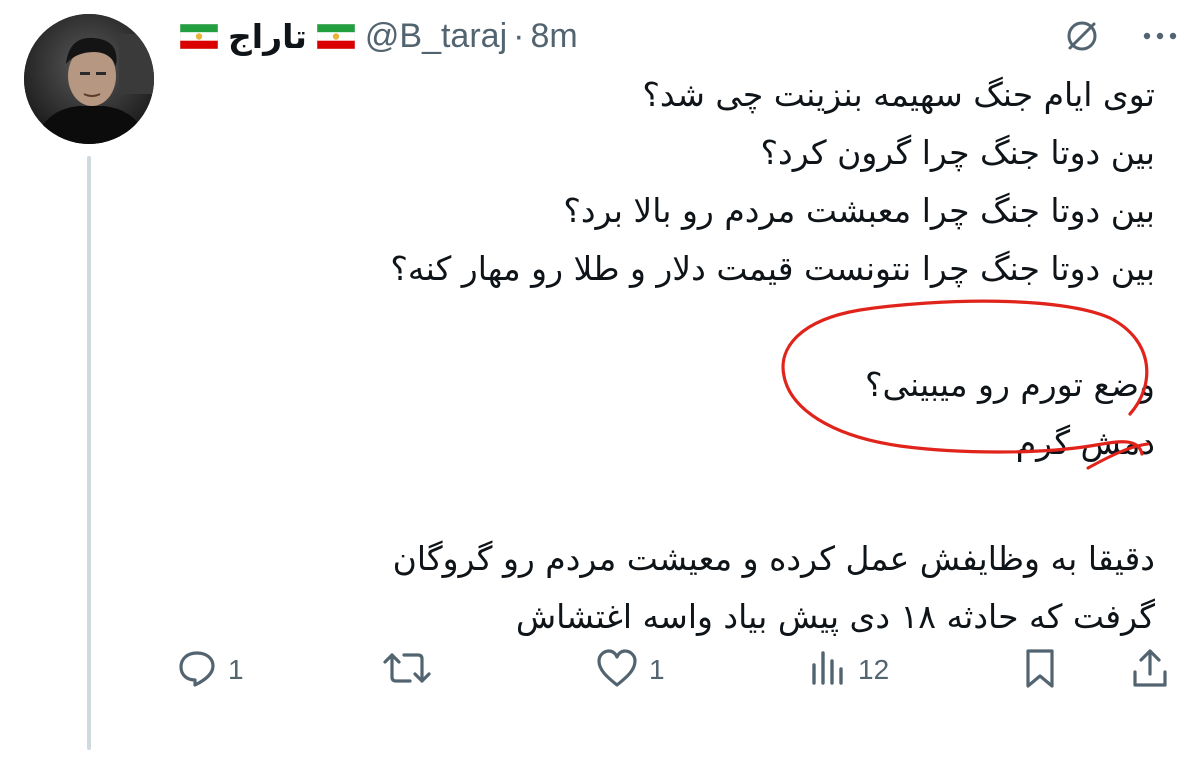  Describe the element at coordinates (657, 669) in the screenshot. I see `like-count: 1` at that location.